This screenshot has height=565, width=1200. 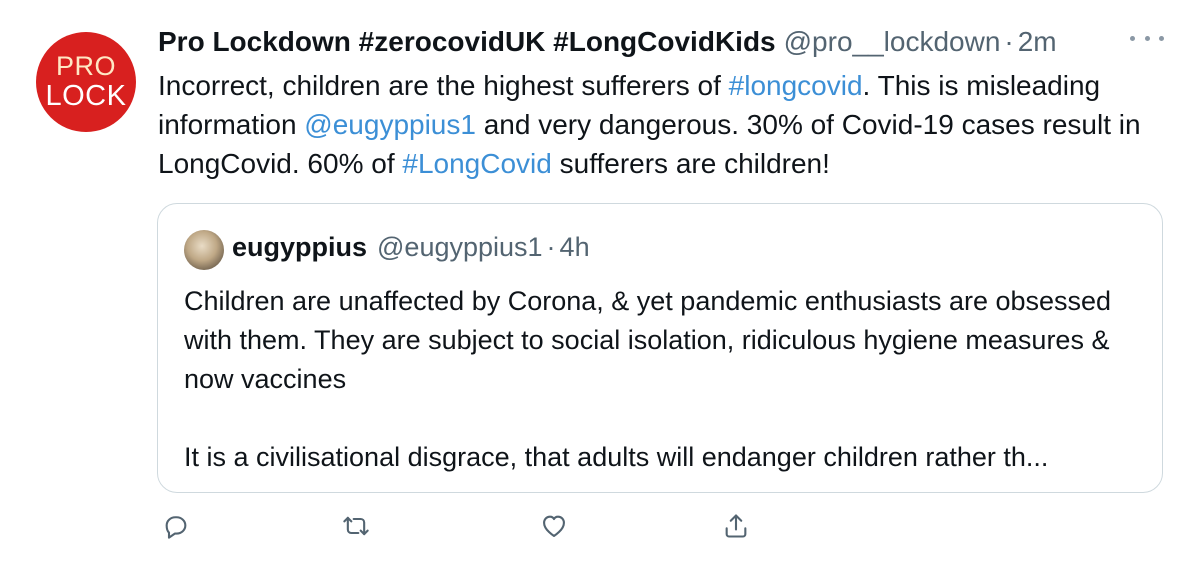 I want to click on hashtag-link: #LongCovid, so click(x=476, y=163).